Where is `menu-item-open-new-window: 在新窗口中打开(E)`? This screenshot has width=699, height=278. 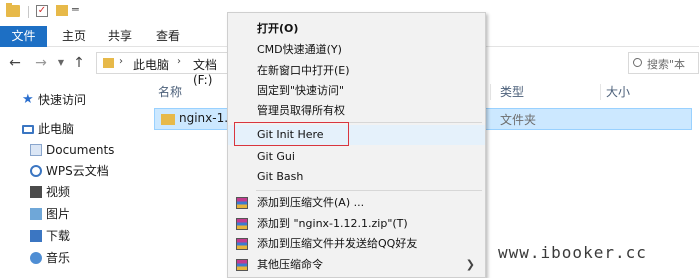 menu-item-open-new-window: 在新窗口中打开(E) is located at coordinates (356, 71).